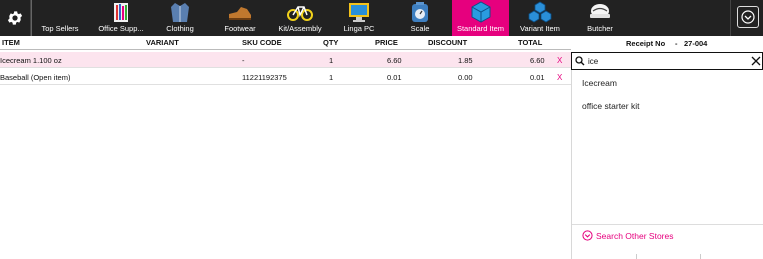 This screenshot has height=259, width=763. I want to click on item-discount: 0.00, so click(465, 77).